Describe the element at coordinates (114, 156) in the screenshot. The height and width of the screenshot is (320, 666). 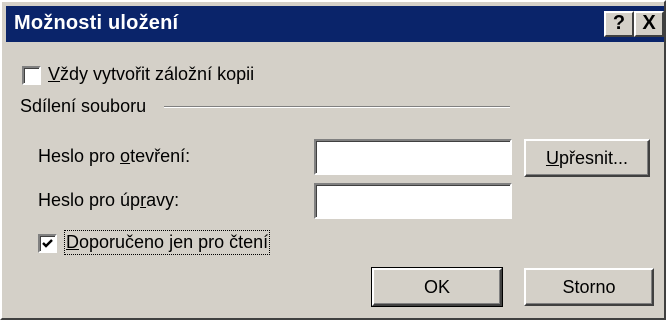
I see `open-password-label: Heslo pro otevření:` at that location.